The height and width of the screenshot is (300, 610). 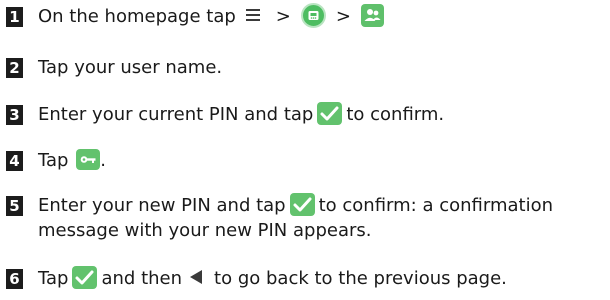 What do you see at coordinates (53, 278) in the screenshot?
I see `step-6-text-before: Tap` at bounding box center [53, 278].